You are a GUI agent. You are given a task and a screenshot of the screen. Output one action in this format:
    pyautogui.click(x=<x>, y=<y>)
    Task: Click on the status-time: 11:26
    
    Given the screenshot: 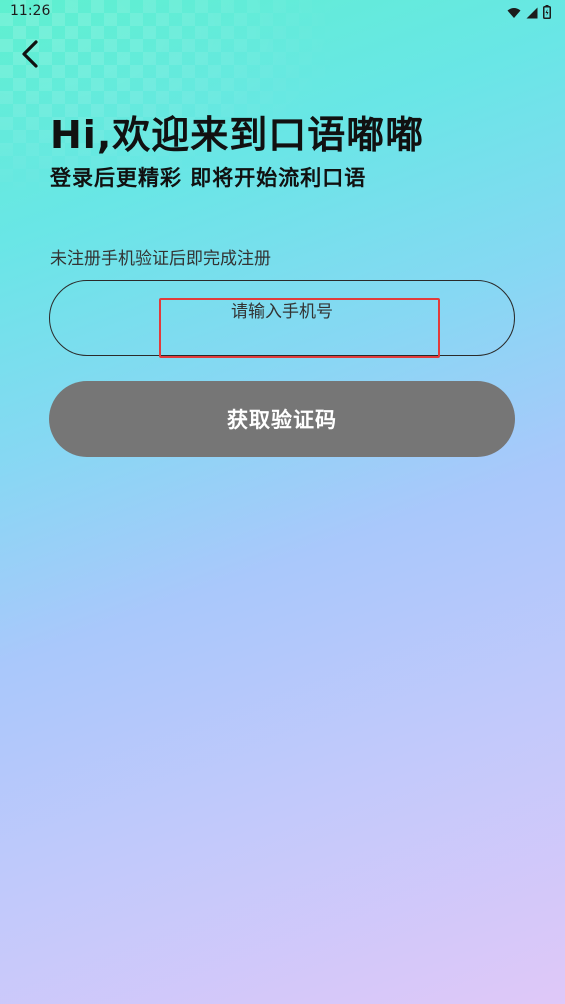 What is the action you would take?
    pyautogui.click(x=30, y=11)
    